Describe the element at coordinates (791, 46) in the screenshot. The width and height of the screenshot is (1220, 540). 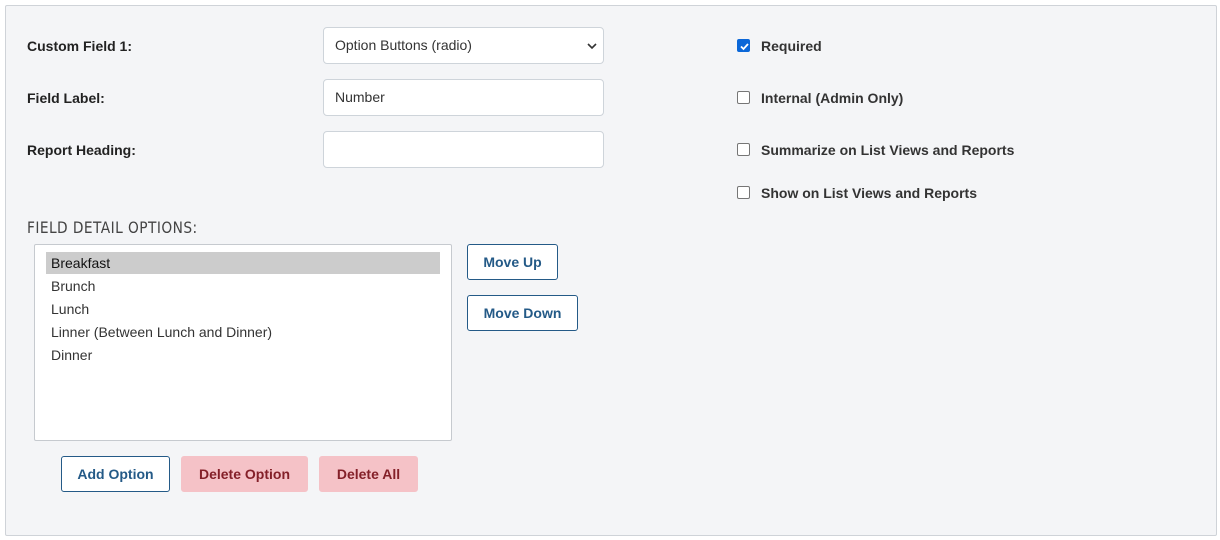
I see `required-label: Required` at that location.